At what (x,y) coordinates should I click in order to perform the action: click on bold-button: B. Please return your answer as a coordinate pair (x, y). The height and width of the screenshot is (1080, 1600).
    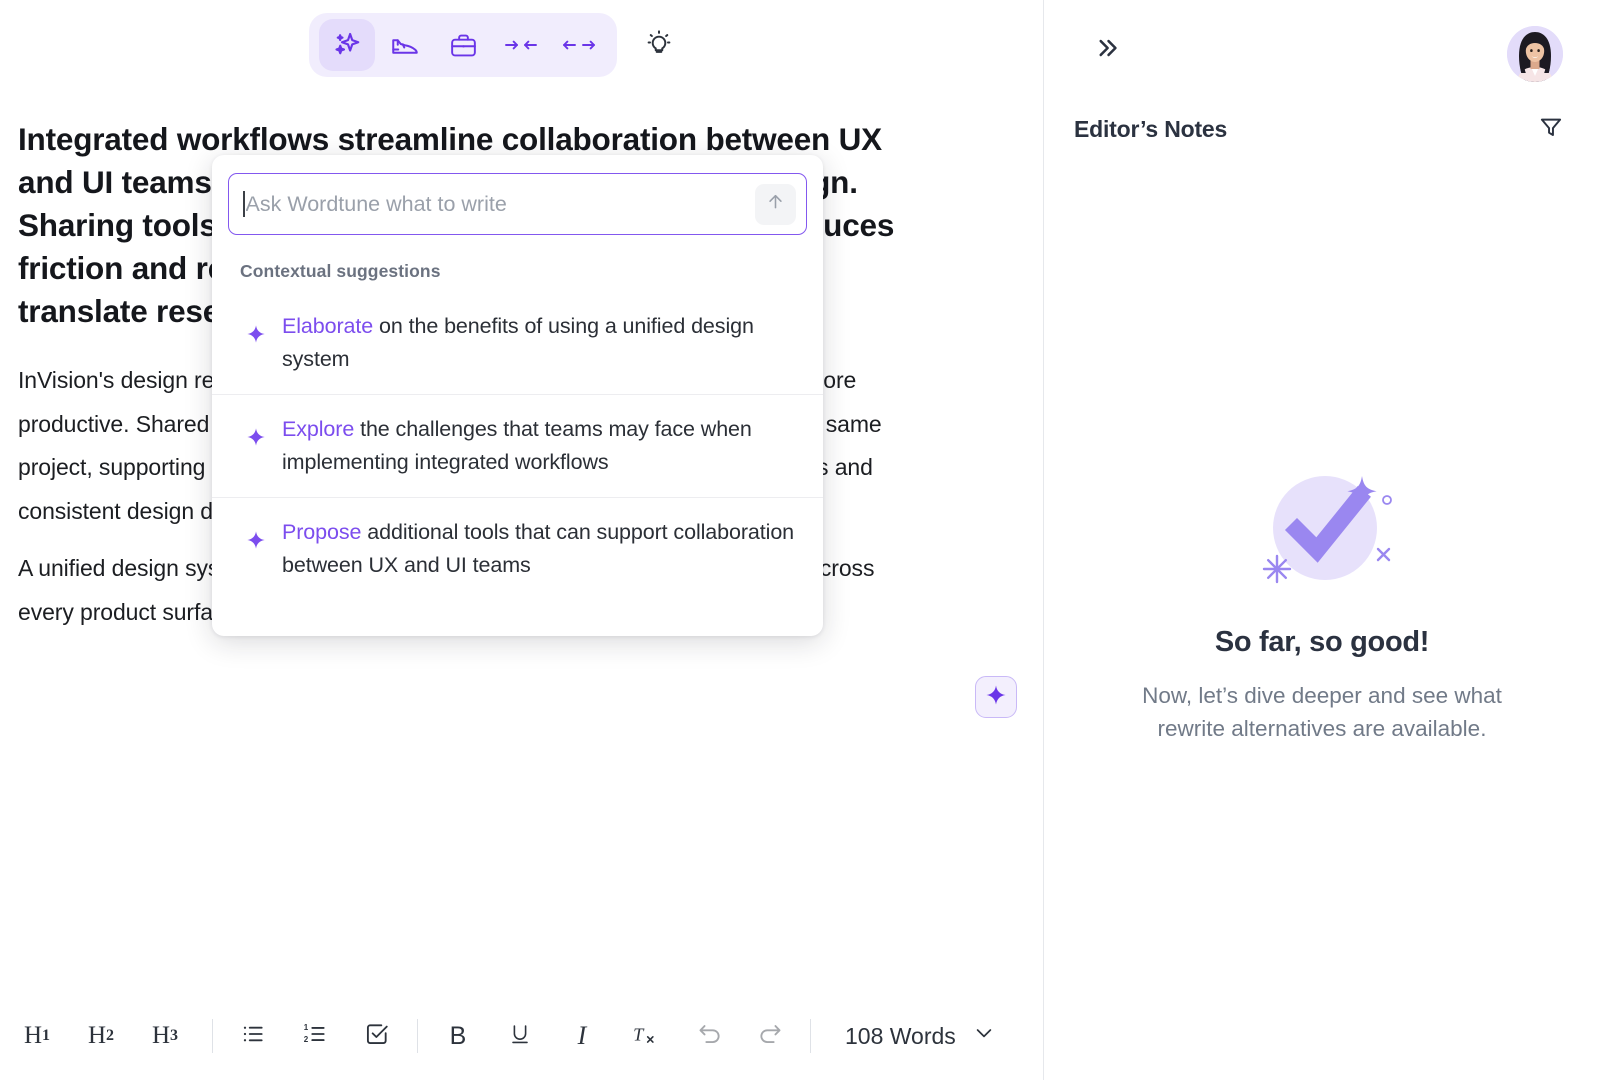
    Looking at the image, I should click on (458, 1036).